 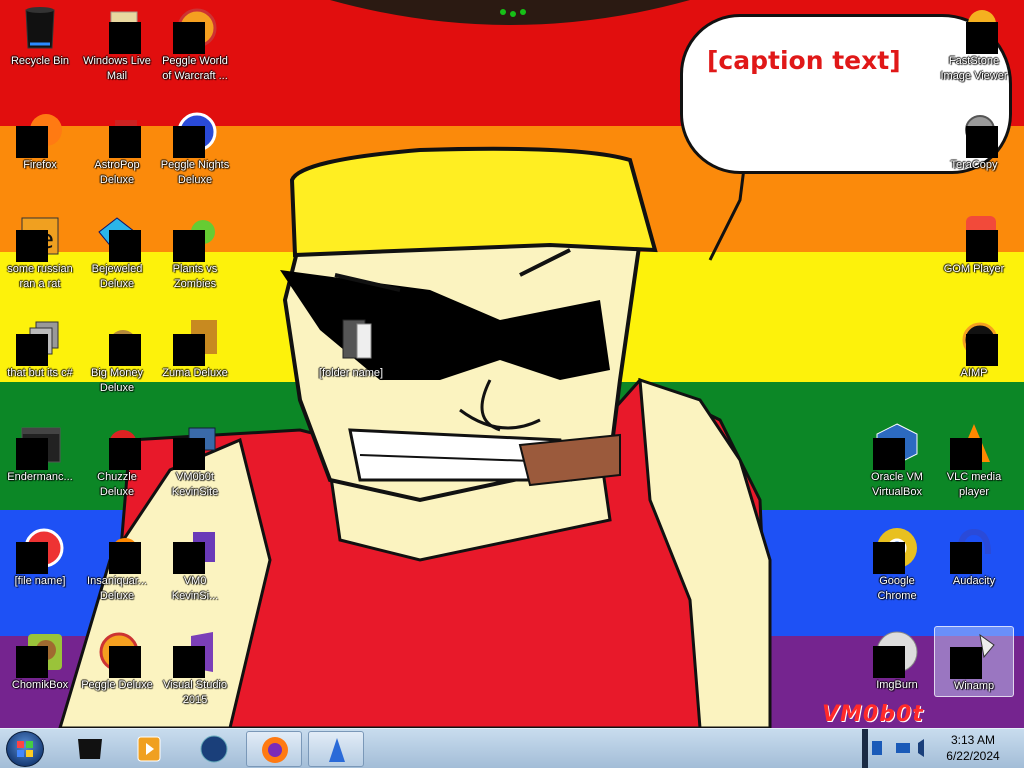 I want to click on desktop-icon-firefox: Firefox, so click(x=40, y=140).